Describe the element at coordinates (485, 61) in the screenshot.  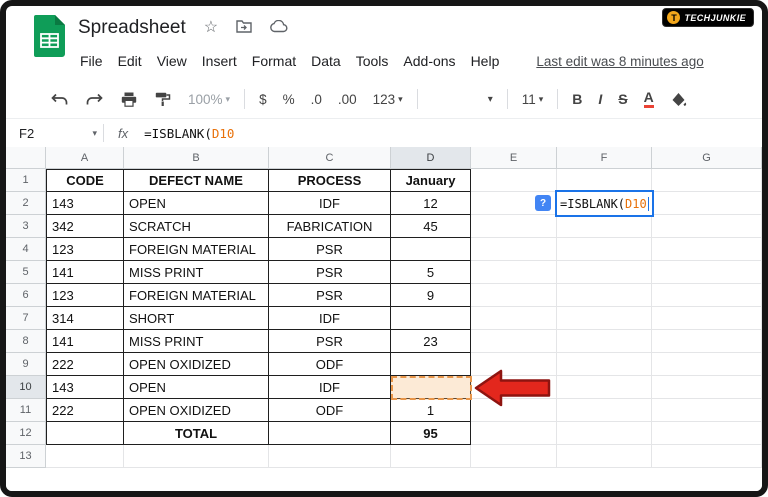
I see `menu-item-help: Help` at that location.